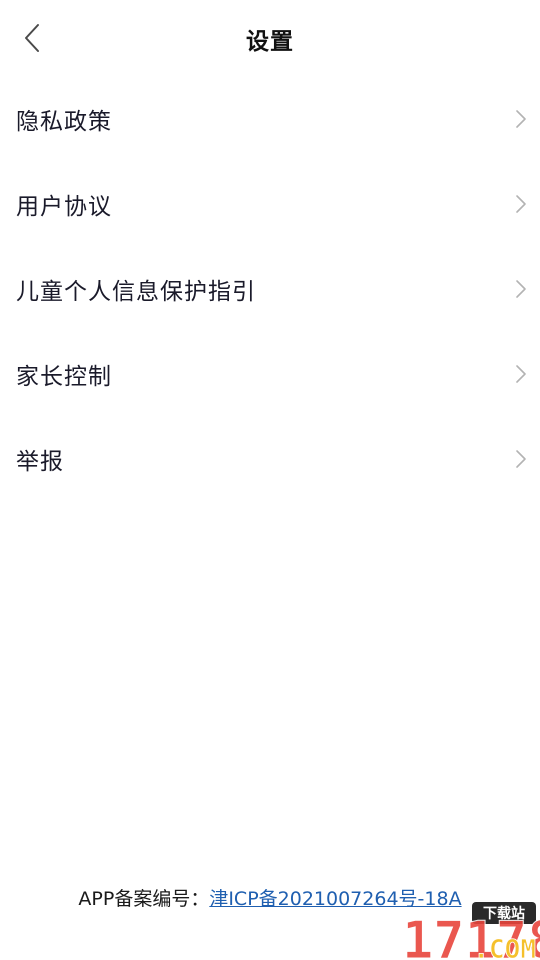 The image size is (540, 960). I want to click on page-title: 设置, so click(270, 42).